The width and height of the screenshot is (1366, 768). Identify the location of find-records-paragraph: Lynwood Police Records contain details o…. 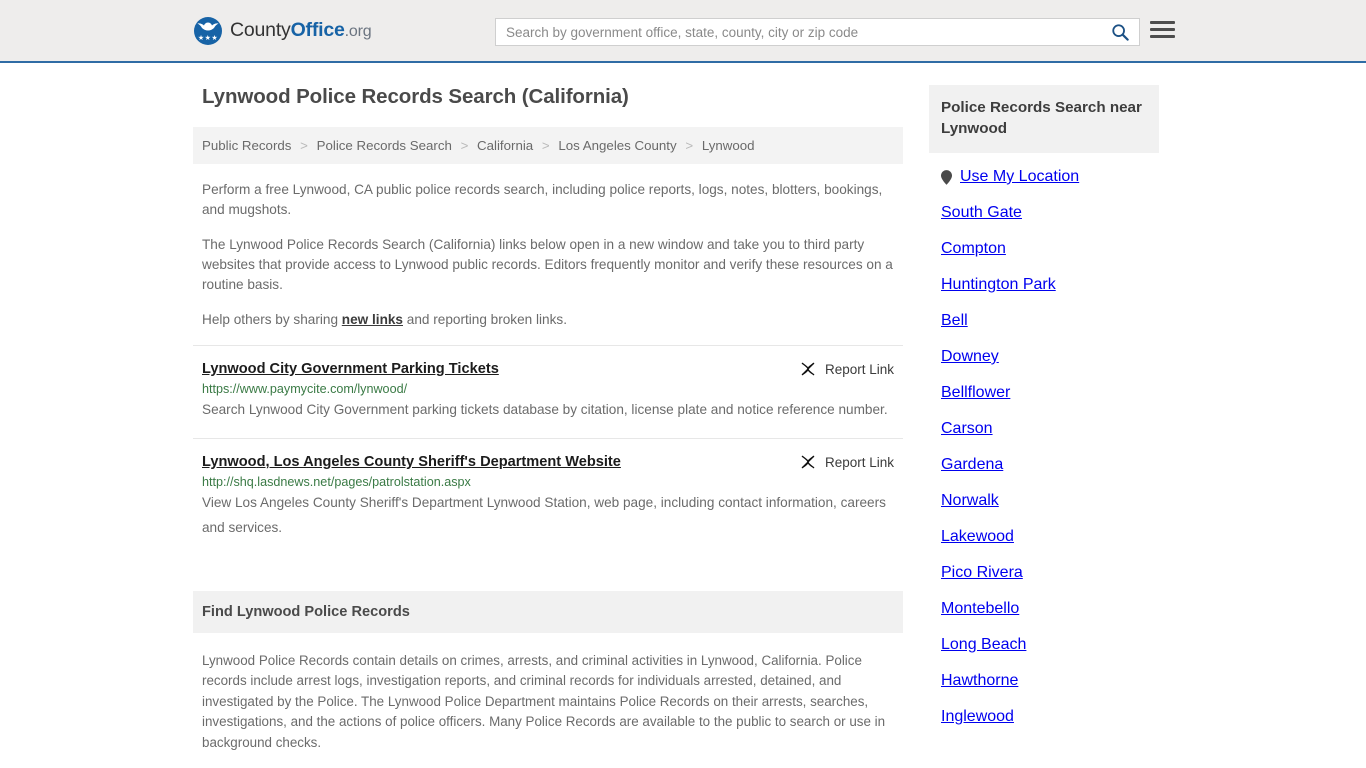
(544, 701).